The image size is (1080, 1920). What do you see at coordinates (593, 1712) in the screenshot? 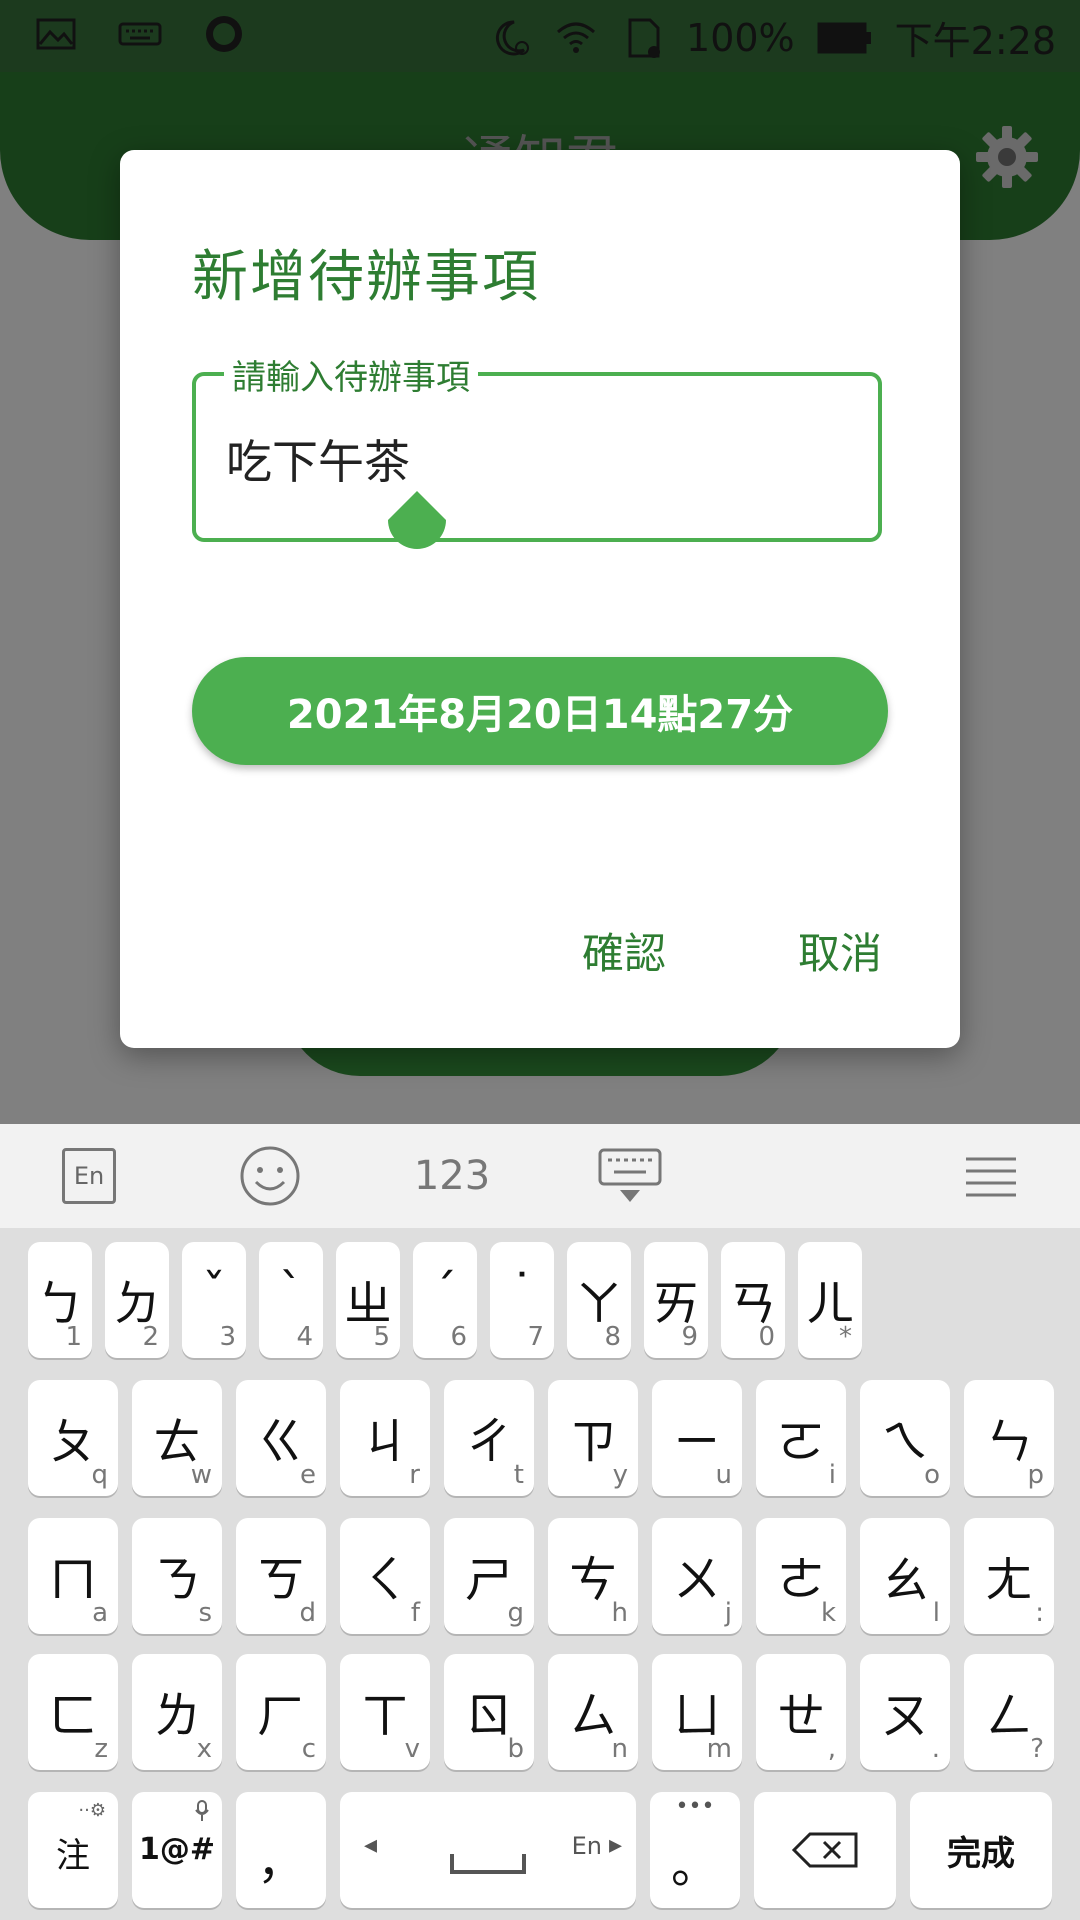
I see `key-n: ㄙn` at bounding box center [593, 1712].